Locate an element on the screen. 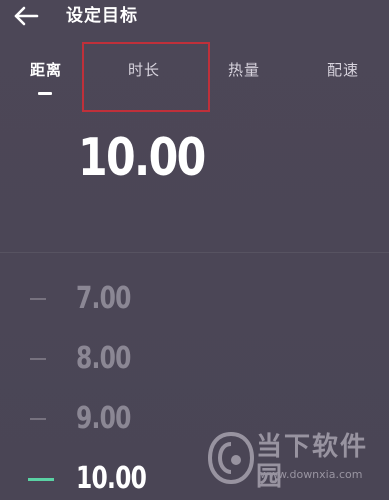  highlight-annotation-box is located at coordinates (146, 77).